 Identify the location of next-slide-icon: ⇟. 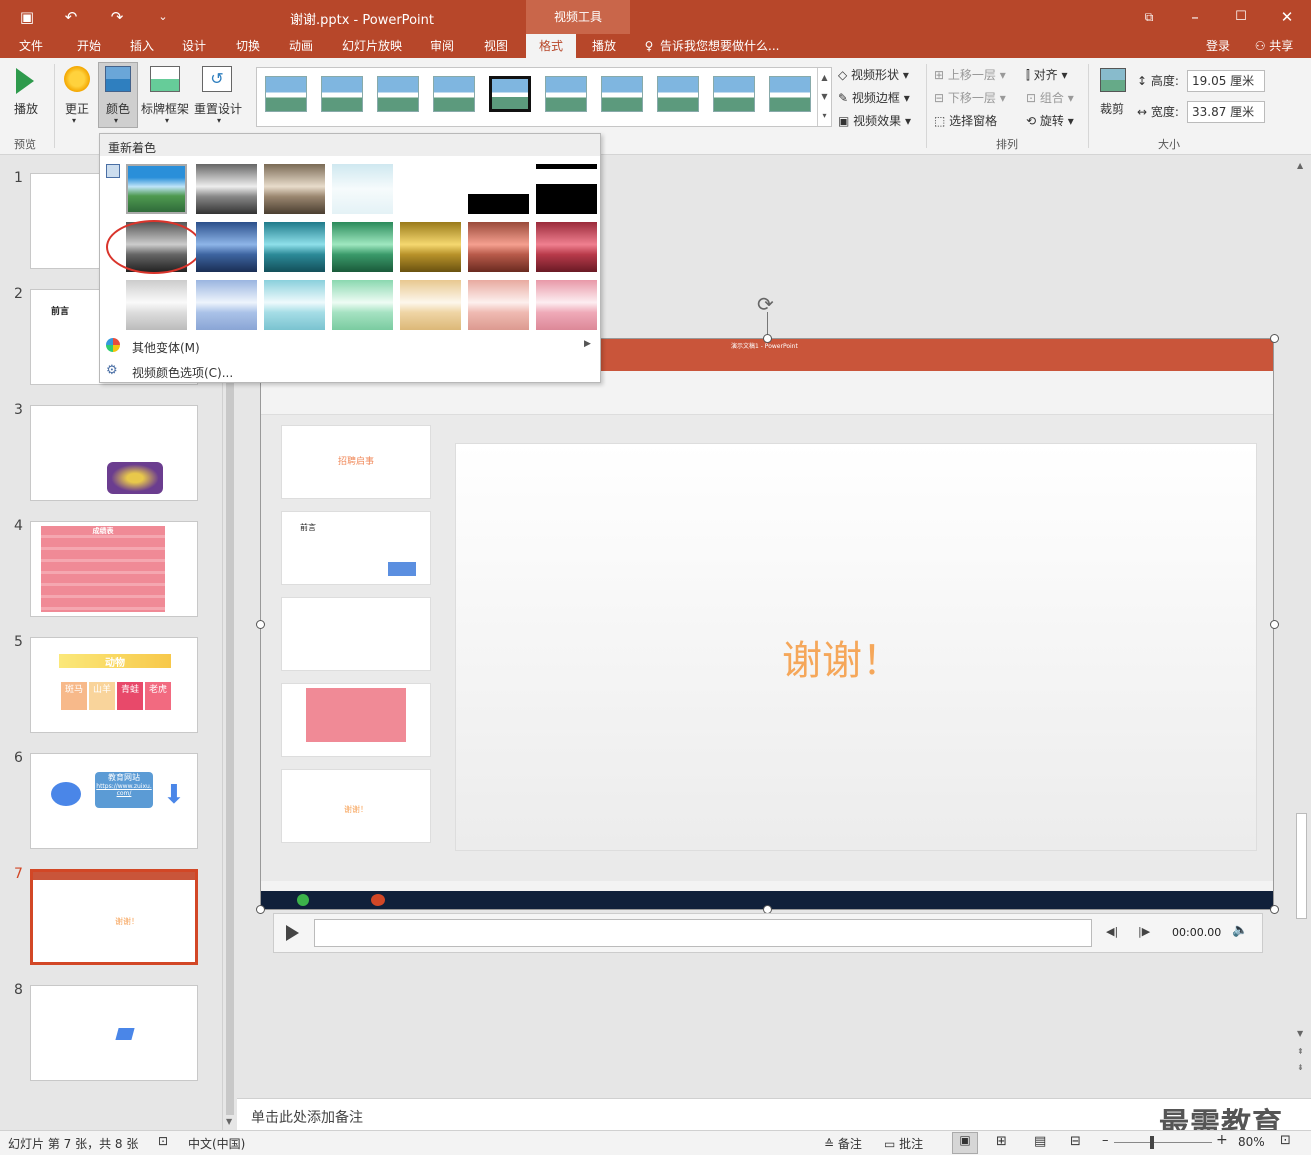
(1300, 1067).